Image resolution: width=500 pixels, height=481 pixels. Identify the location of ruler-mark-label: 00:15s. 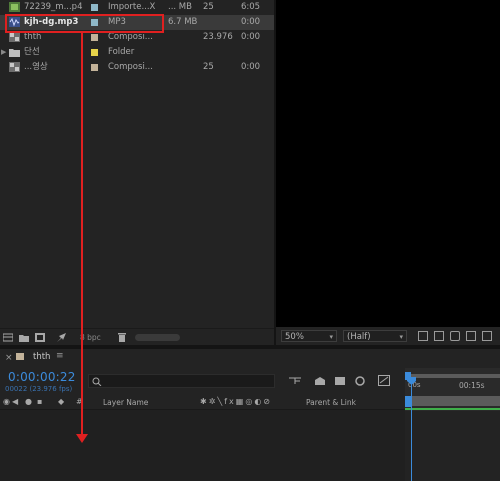
(472, 385).